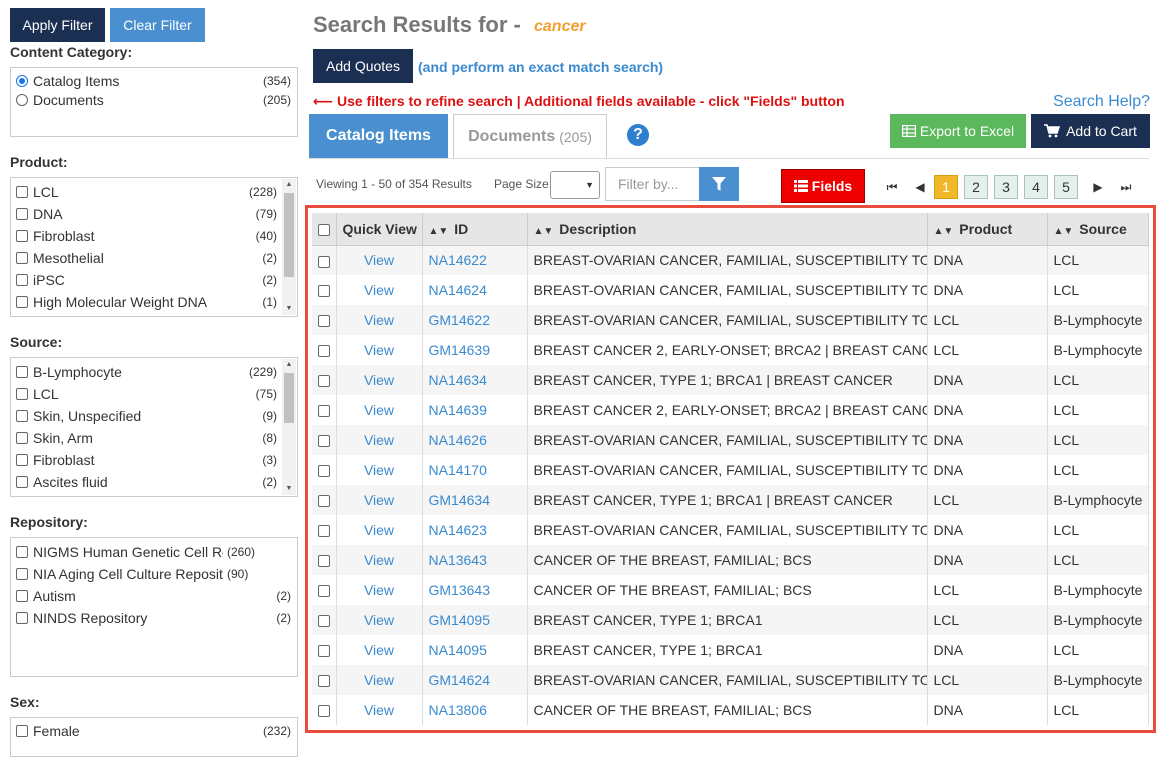 This screenshot has width=1160, height=757. I want to click on source-scrollbar: ▲ ▼, so click(289, 427).